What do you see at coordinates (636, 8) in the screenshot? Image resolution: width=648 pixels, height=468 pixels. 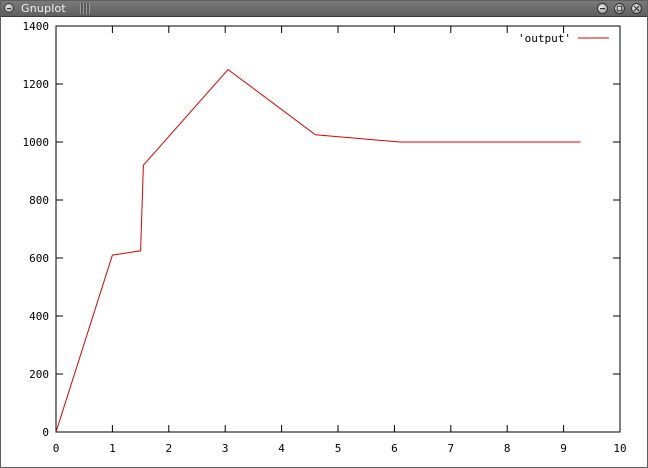 I see `close-icon` at bounding box center [636, 8].